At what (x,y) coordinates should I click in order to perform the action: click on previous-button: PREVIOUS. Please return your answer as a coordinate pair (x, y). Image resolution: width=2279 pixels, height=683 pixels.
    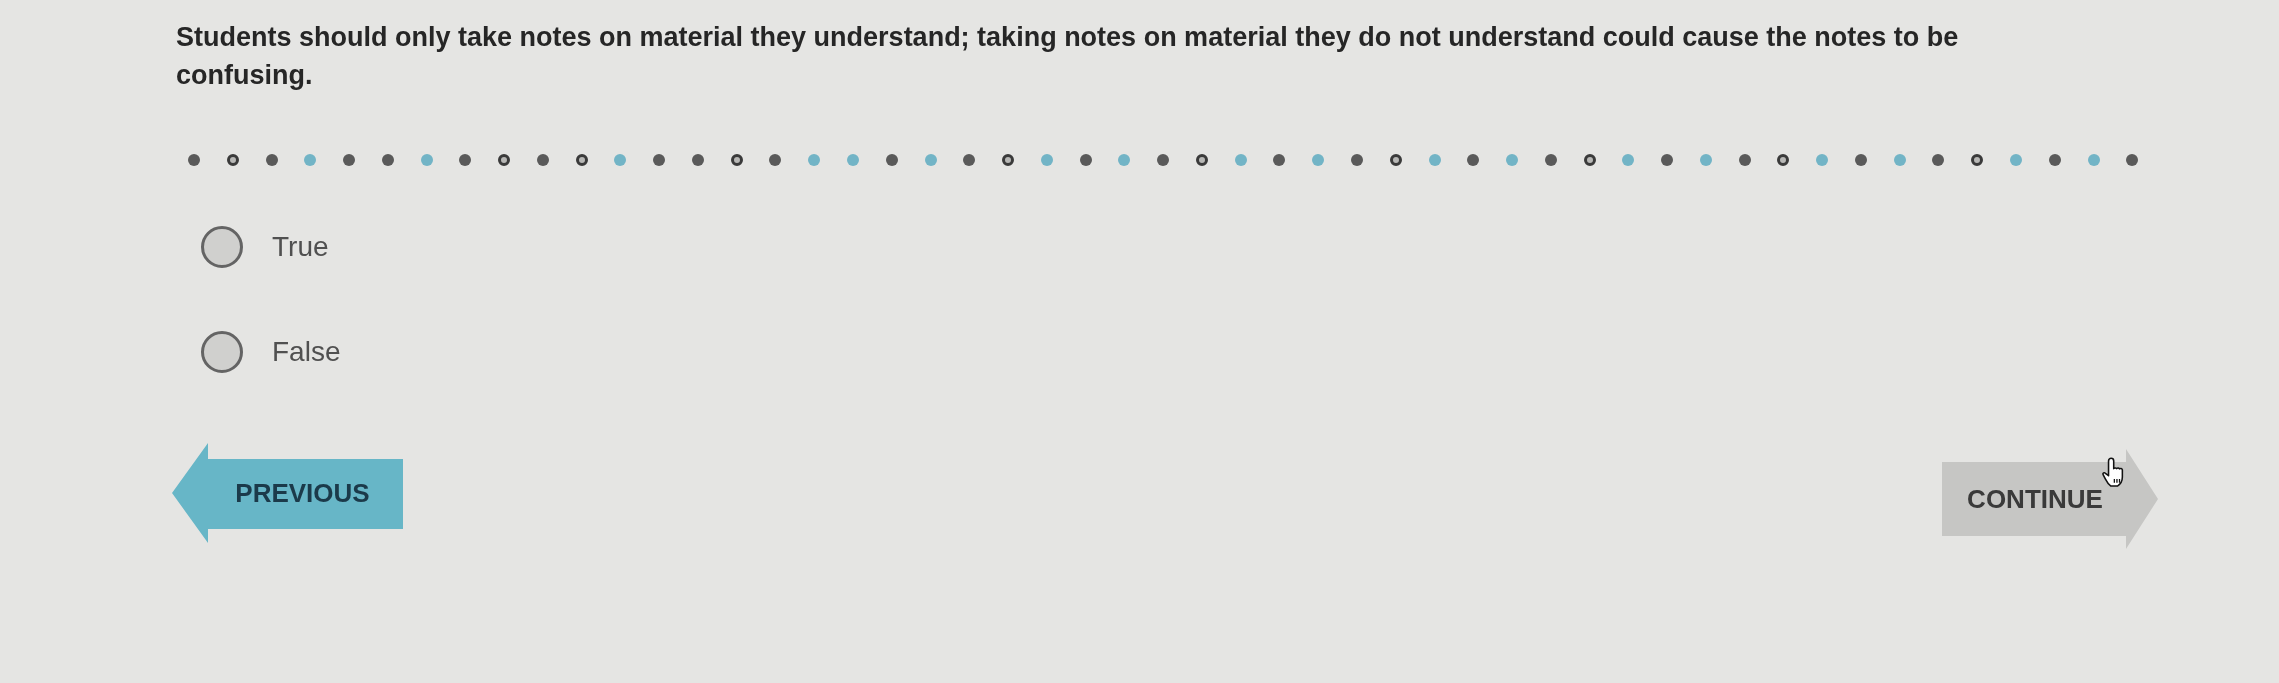
    Looking at the image, I should click on (287, 493).